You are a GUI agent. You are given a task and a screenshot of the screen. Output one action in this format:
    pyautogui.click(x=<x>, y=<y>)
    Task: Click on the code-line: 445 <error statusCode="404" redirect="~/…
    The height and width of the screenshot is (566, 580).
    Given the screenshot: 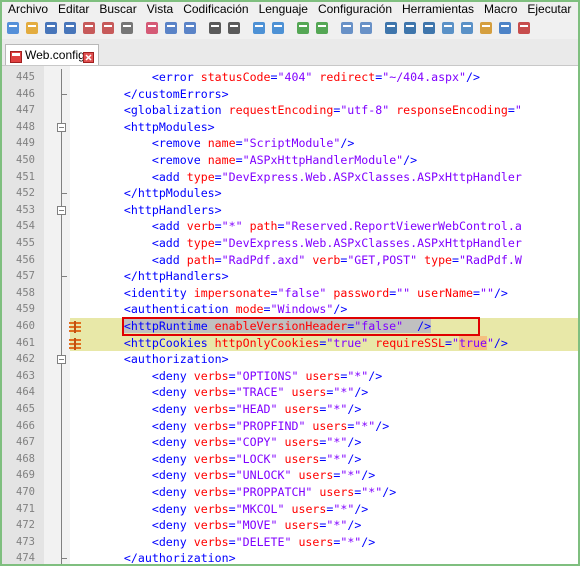 What is the action you would take?
    pyautogui.click(x=290, y=77)
    